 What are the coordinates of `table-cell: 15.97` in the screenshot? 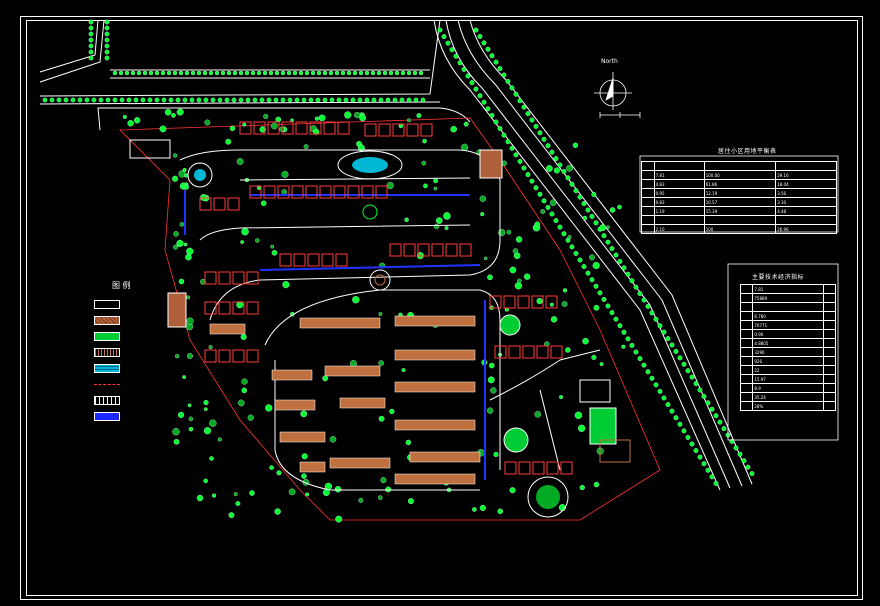 It's located at (788, 379).